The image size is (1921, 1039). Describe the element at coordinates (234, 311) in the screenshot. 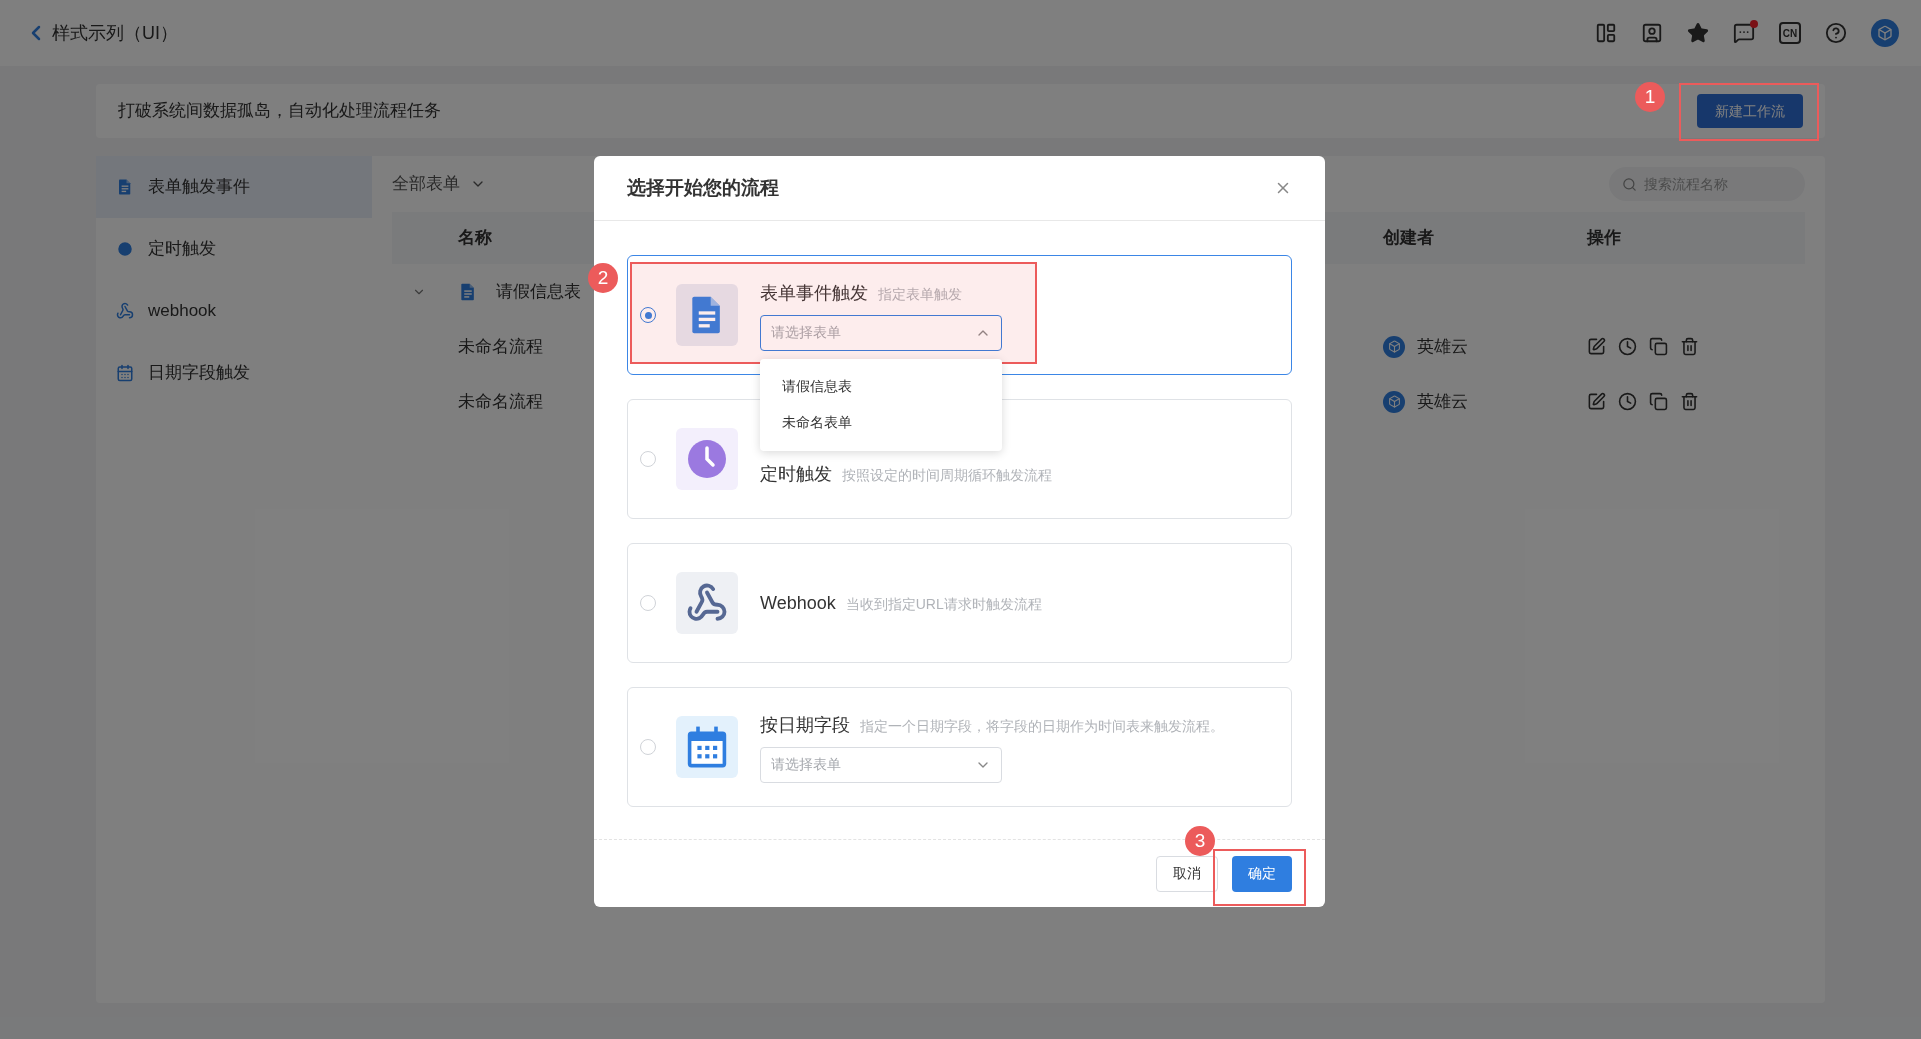

I see `sidebar-item: webhook` at that location.